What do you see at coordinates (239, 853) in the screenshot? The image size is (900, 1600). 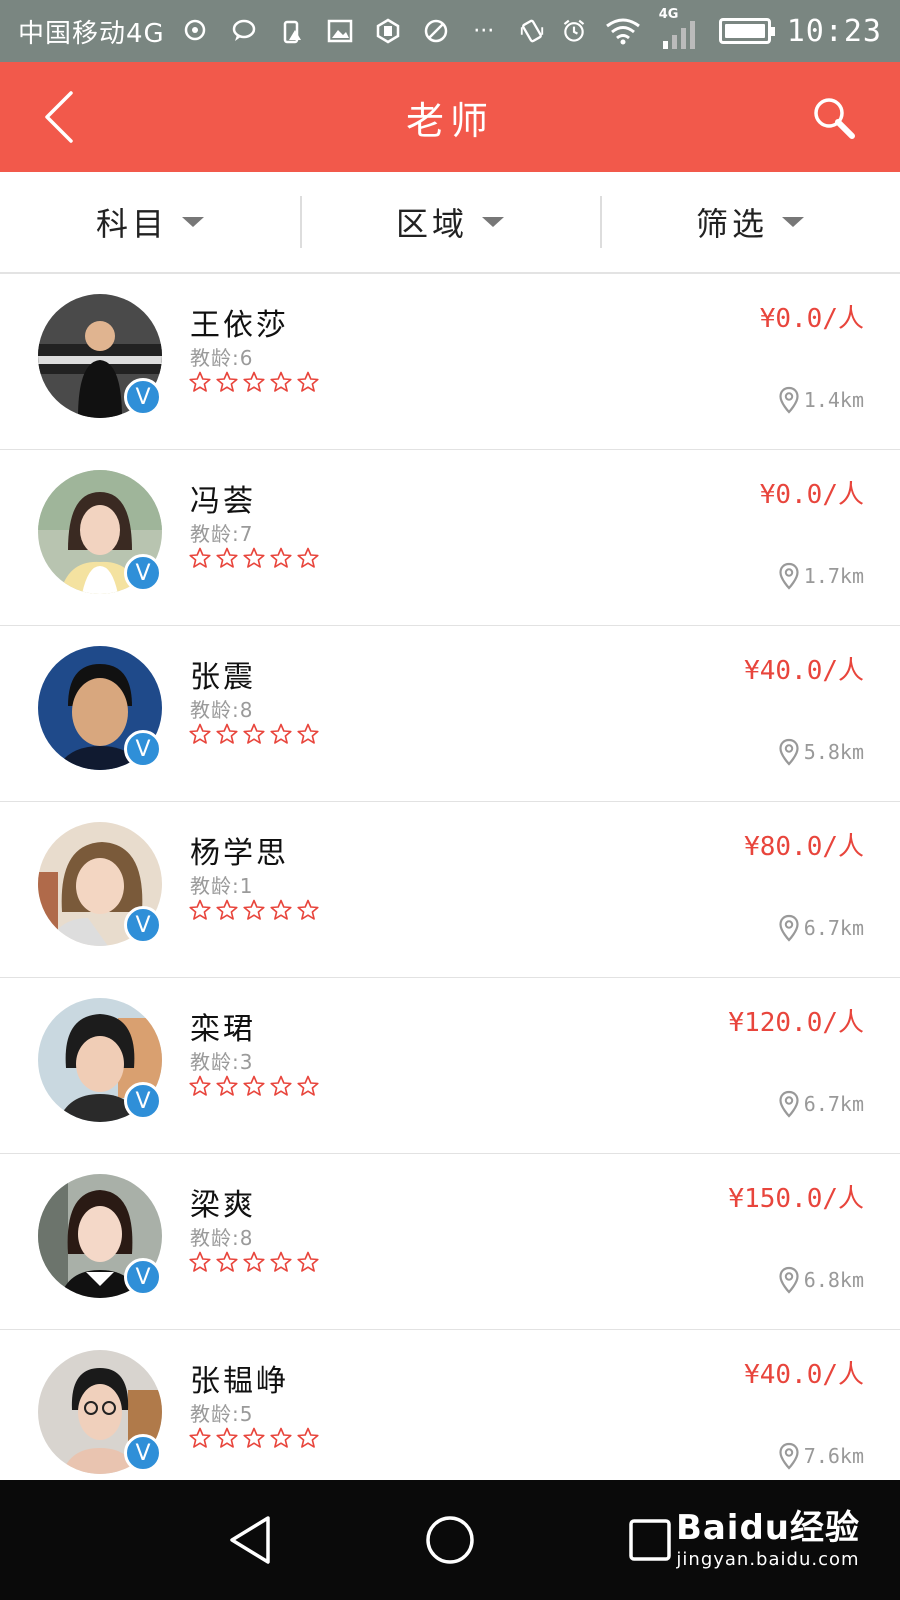 I see `teacher-name: 杨学思` at bounding box center [239, 853].